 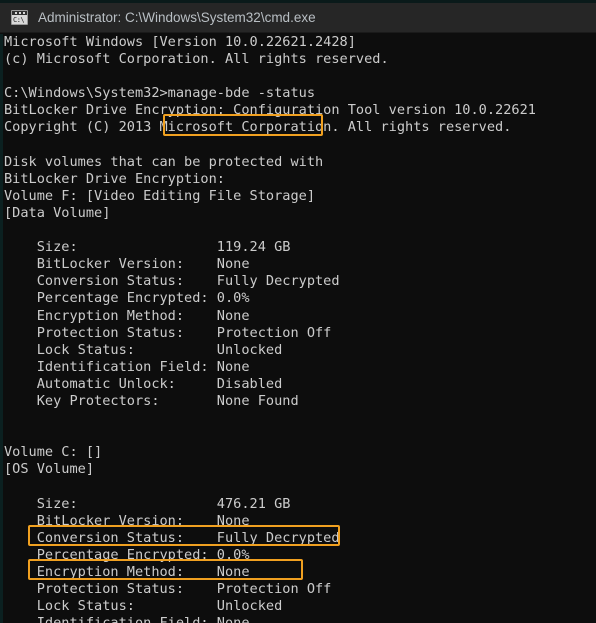 What do you see at coordinates (164, 161) in the screenshot?
I see `console-line: Disk volumes that can be protected with` at bounding box center [164, 161].